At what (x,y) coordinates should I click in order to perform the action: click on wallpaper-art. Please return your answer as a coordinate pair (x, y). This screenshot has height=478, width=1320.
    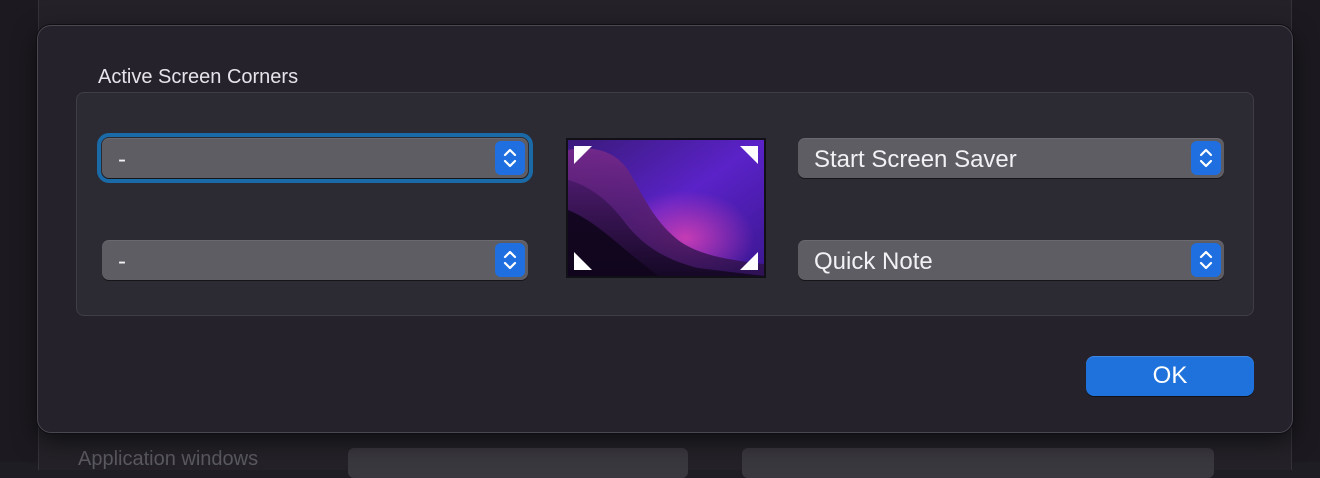
    Looking at the image, I should click on (666, 208).